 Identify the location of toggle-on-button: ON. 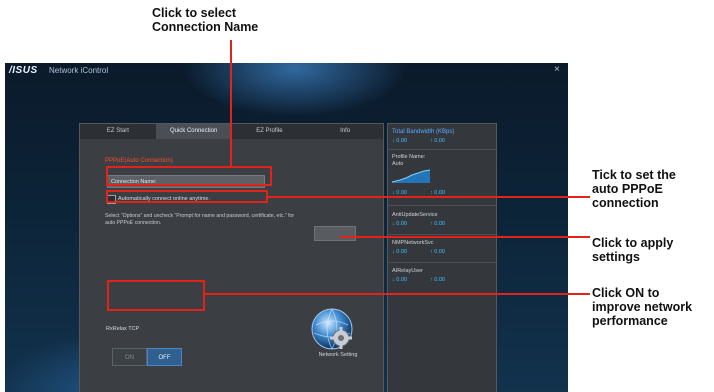
(129, 357).